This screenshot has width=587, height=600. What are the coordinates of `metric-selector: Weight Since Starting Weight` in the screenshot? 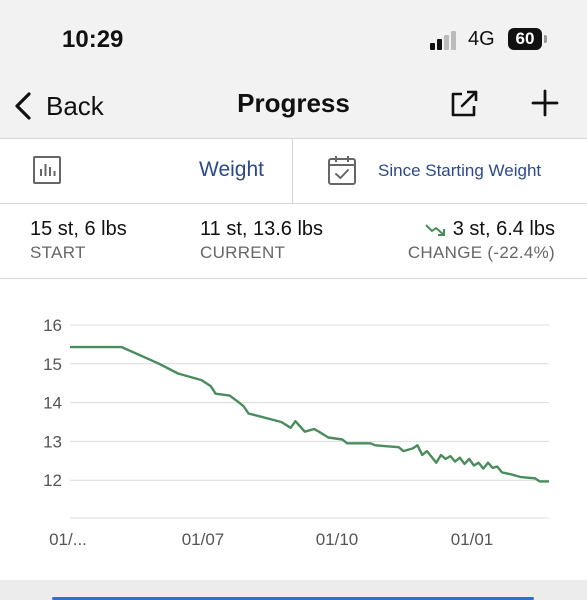 It's located at (293, 171).